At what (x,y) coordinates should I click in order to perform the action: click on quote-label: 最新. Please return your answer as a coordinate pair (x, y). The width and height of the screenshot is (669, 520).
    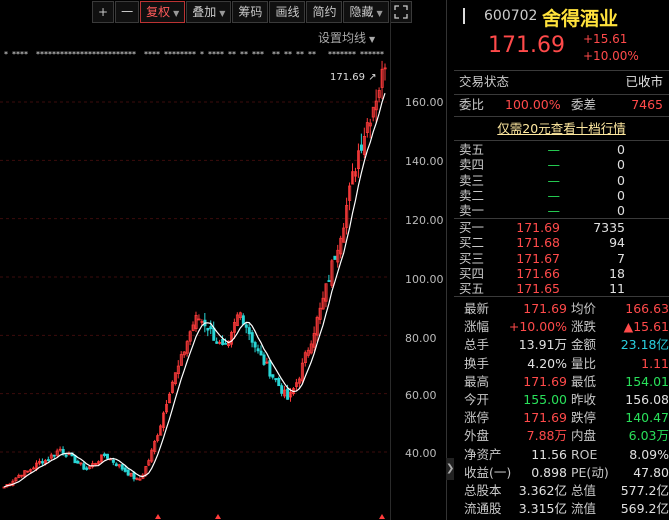
    Looking at the image, I should click on (477, 308).